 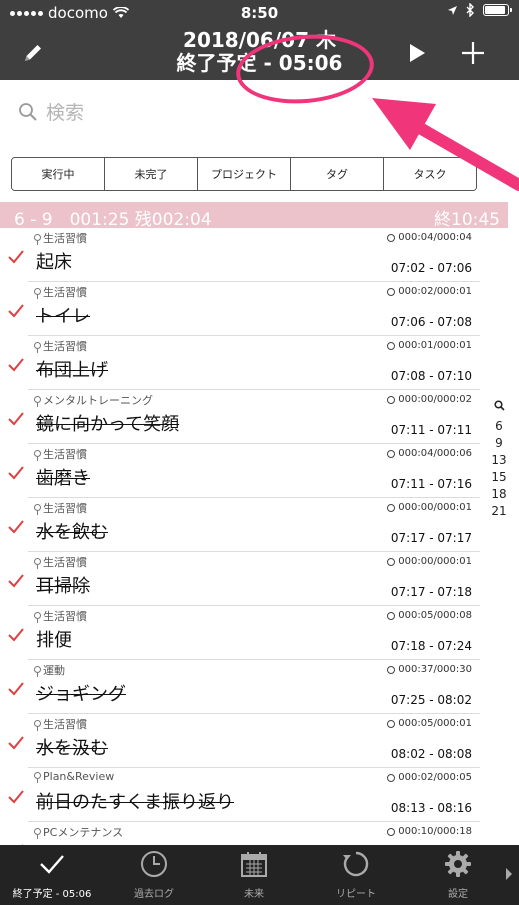 What do you see at coordinates (435, 345) in the screenshot?
I see `task-duration-label: 000:01/000:01` at bounding box center [435, 345].